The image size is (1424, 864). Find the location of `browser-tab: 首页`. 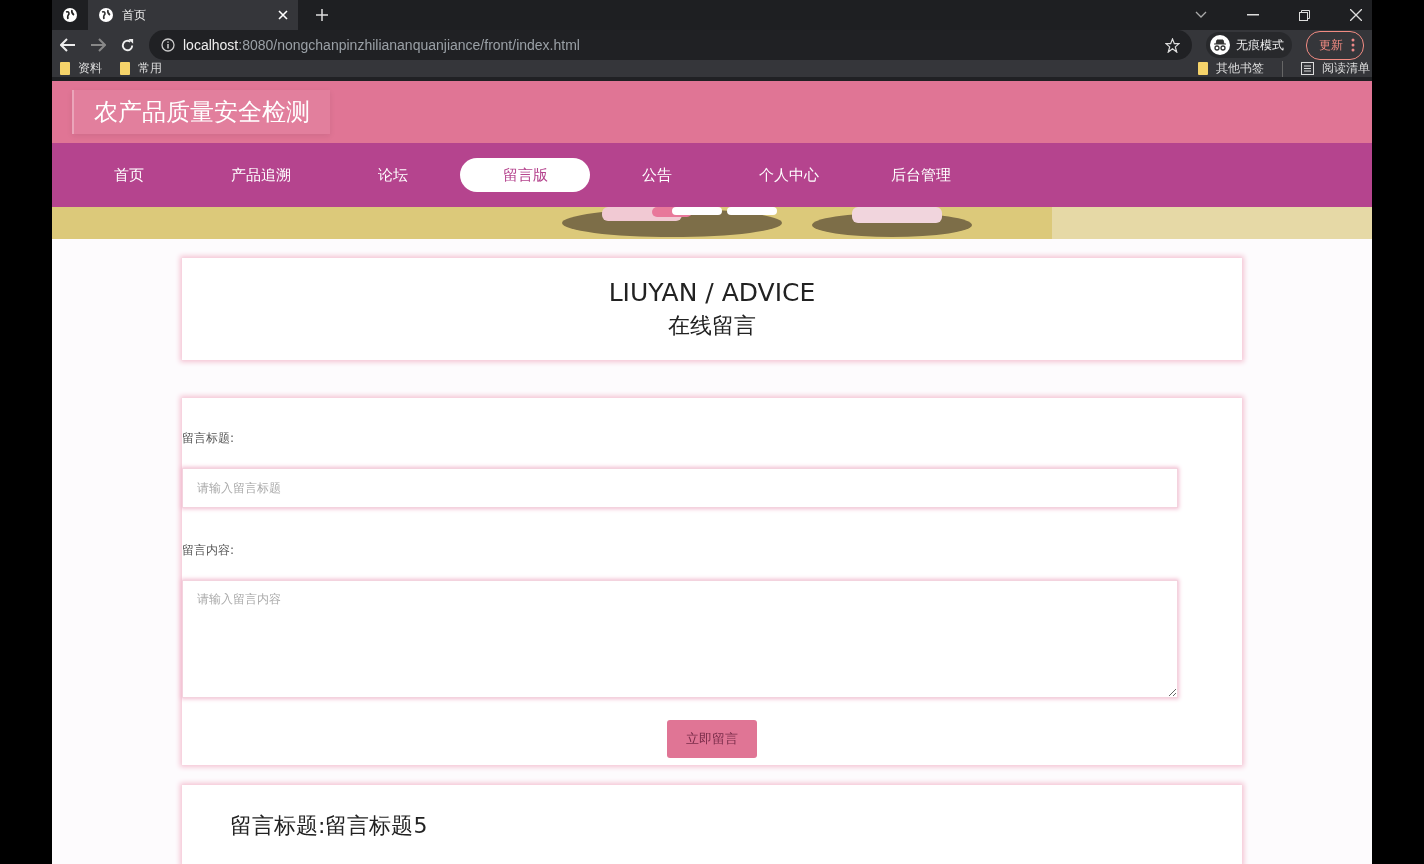

browser-tab: 首页 is located at coordinates (193, 15).